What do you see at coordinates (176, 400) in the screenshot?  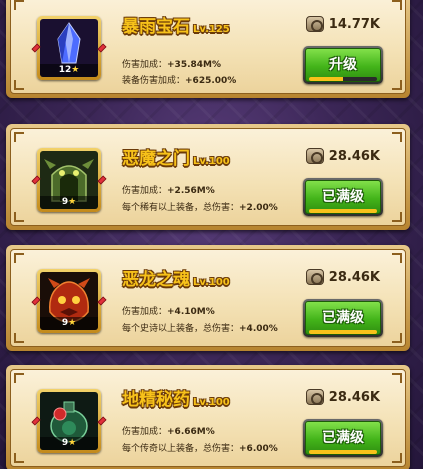 I see `artifact-title: 地精秘药 Lv.100` at bounding box center [176, 400].